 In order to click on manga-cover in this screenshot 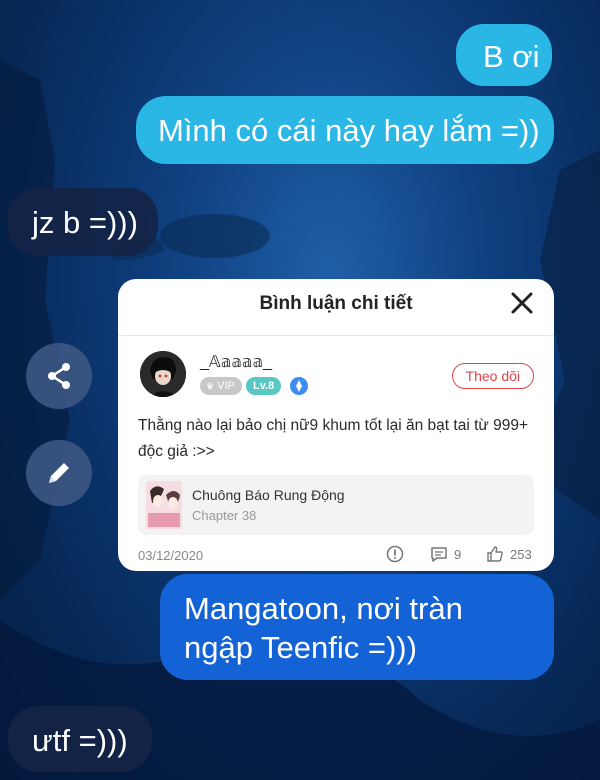, I will do `click(164, 505)`.